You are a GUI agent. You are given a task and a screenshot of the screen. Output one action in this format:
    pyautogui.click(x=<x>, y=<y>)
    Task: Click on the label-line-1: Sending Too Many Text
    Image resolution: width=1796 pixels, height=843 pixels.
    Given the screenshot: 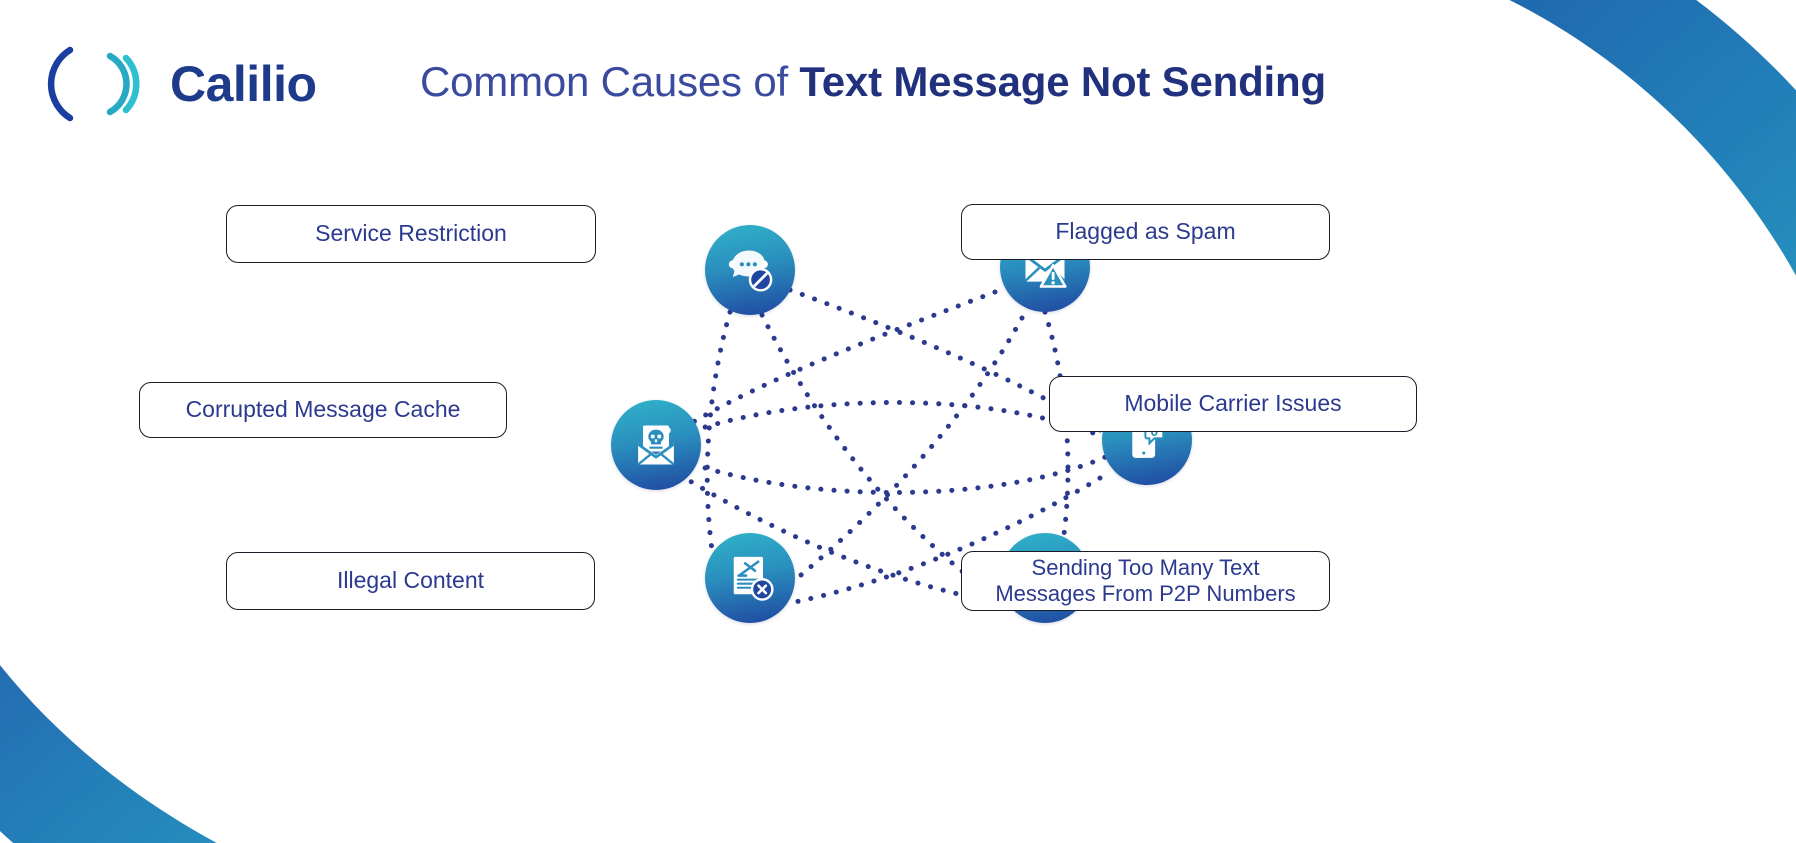 What is the action you would take?
    pyautogui.click(x=1145, y=568)
    